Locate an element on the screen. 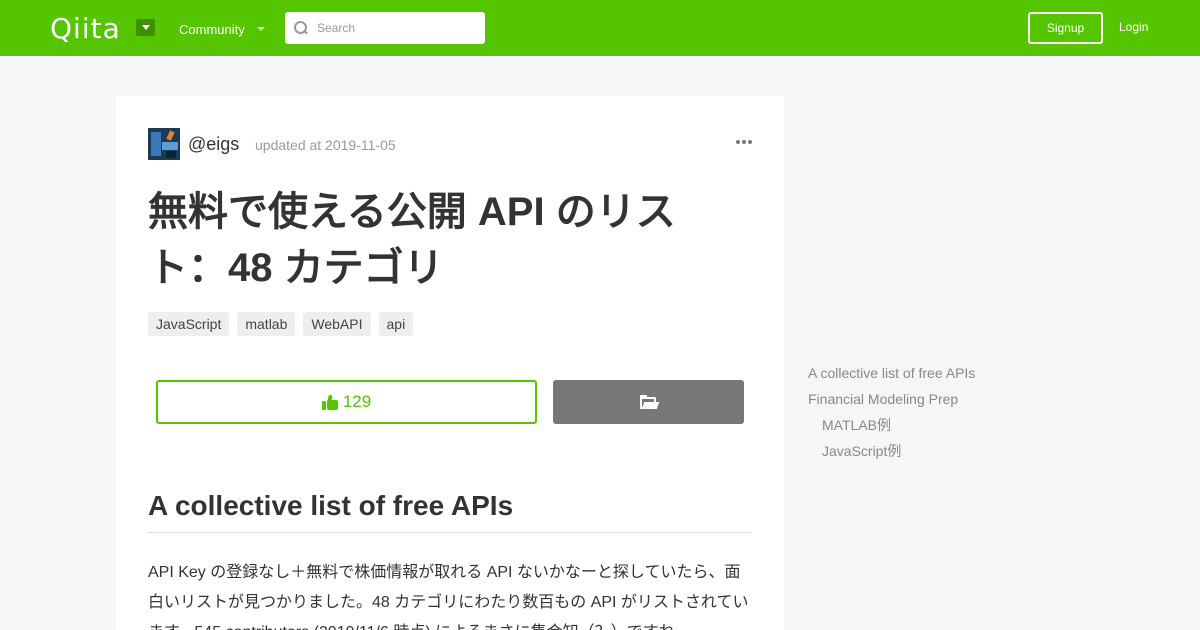 This screenshot has height=630, width=1200. author-avatar is located at coordinates (164, 144).